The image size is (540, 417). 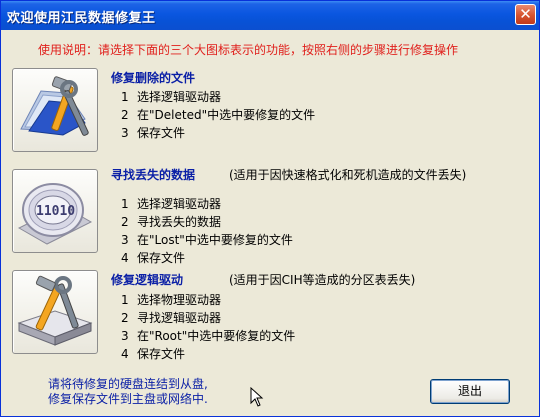 What do you see at coordinates (171, 300) in the screenshot?
I see `step-item: 1 选择物理驱动器` at bounding box center [171, 300].